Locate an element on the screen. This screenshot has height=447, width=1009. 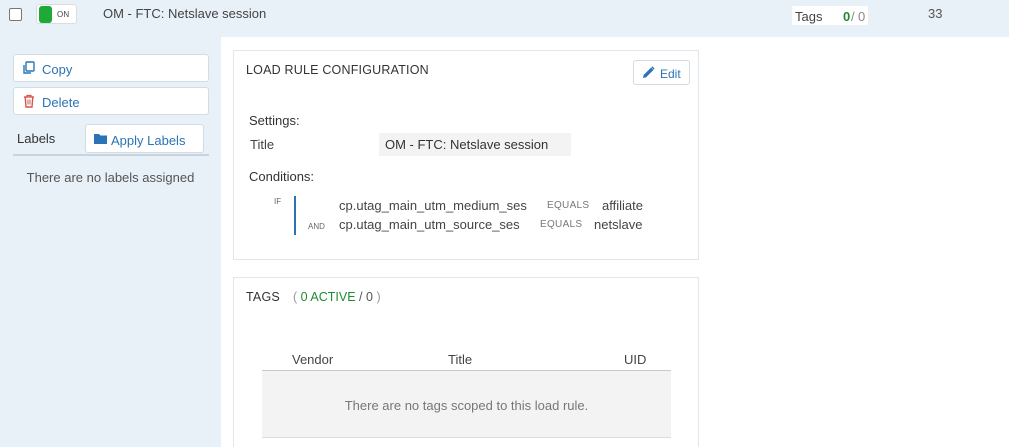
settings-heading: Settings: is located at coordinates (274, 120).